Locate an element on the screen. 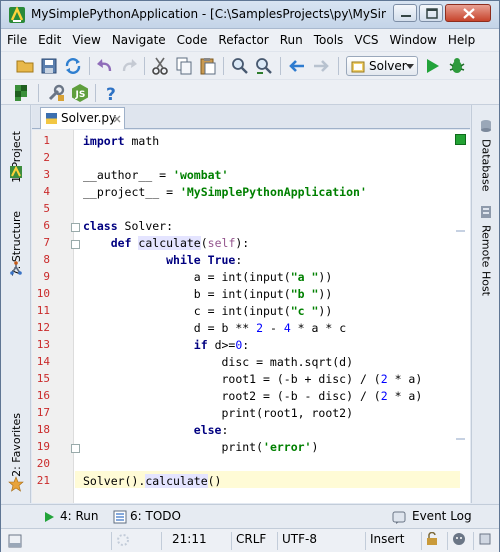 The height and width of the screenshot is (552, 500). file-encoding: UTF-8 is located at coordinates (321, 541).